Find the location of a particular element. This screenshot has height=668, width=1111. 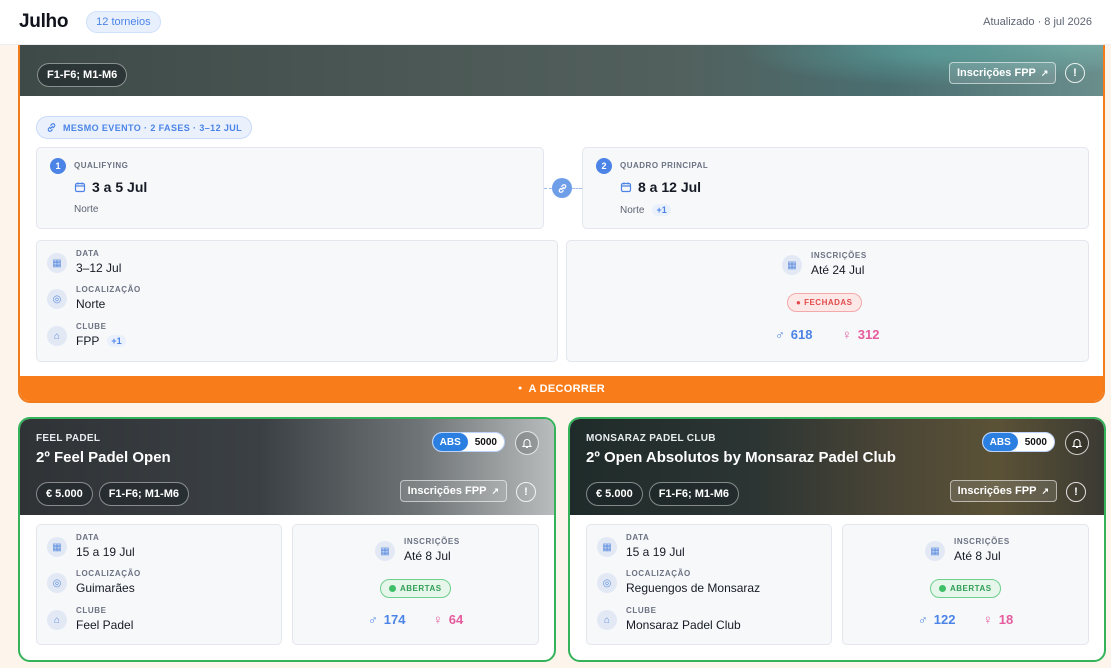

location-value: Reguengos de Monsaraz is located at coordinates (693, 588).